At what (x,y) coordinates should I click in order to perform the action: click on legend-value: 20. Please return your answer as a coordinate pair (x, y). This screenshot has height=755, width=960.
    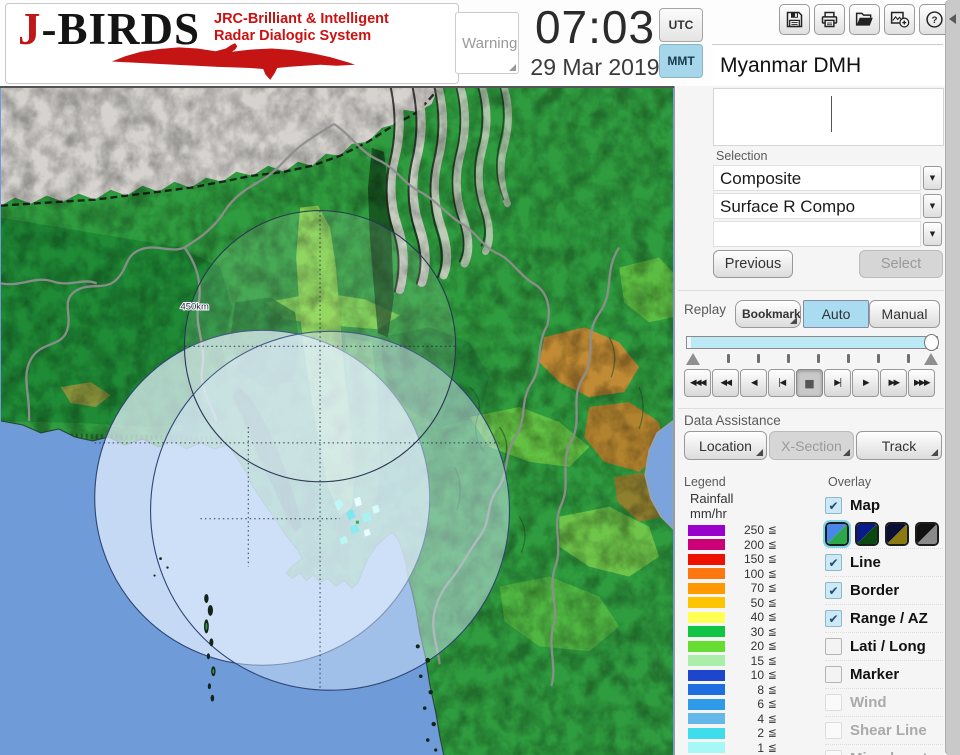
    Looking at the image, I should click on (757, 646).